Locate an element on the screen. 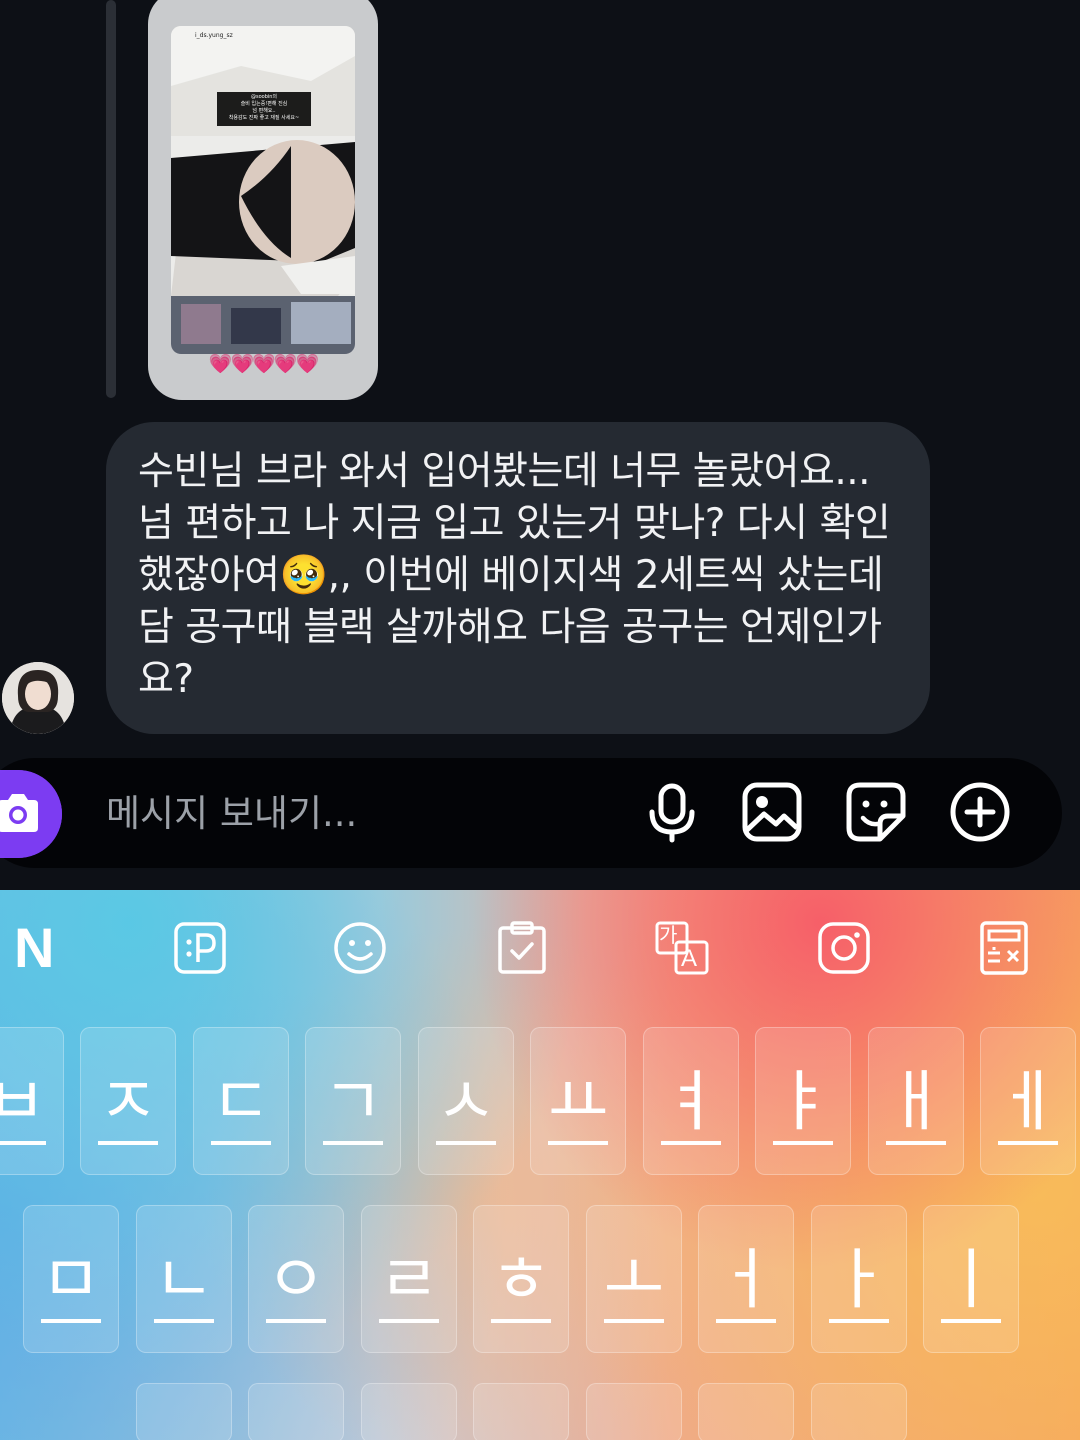  calculator-icon is located at coordinates (1004, 948).